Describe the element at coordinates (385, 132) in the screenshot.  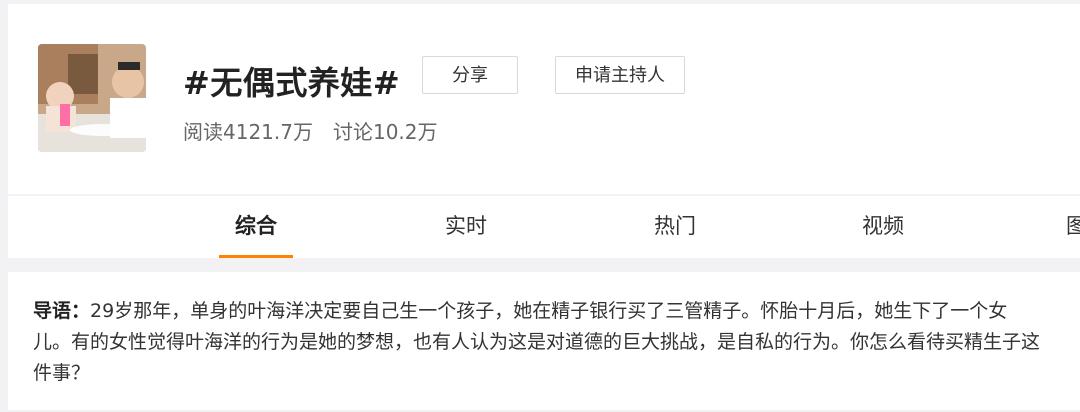
I see `discussion-count: 讨论10.2万` at that location.